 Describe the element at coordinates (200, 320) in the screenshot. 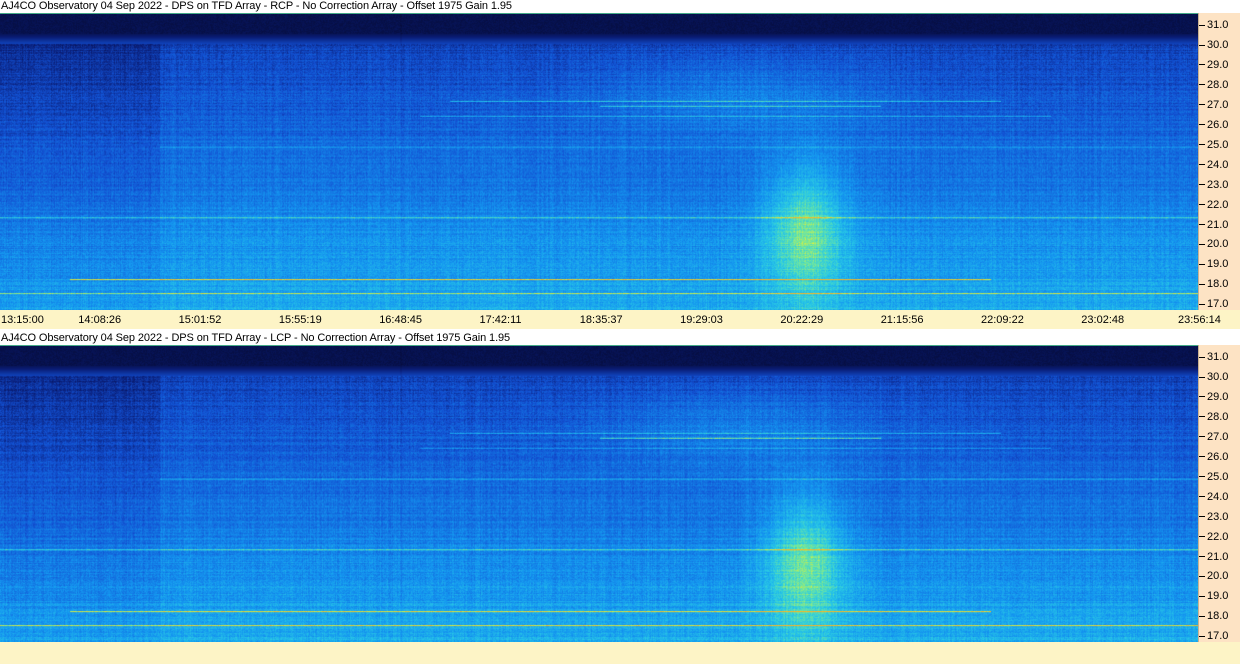

I see `time-tick-label: 15:01:52` at that location.